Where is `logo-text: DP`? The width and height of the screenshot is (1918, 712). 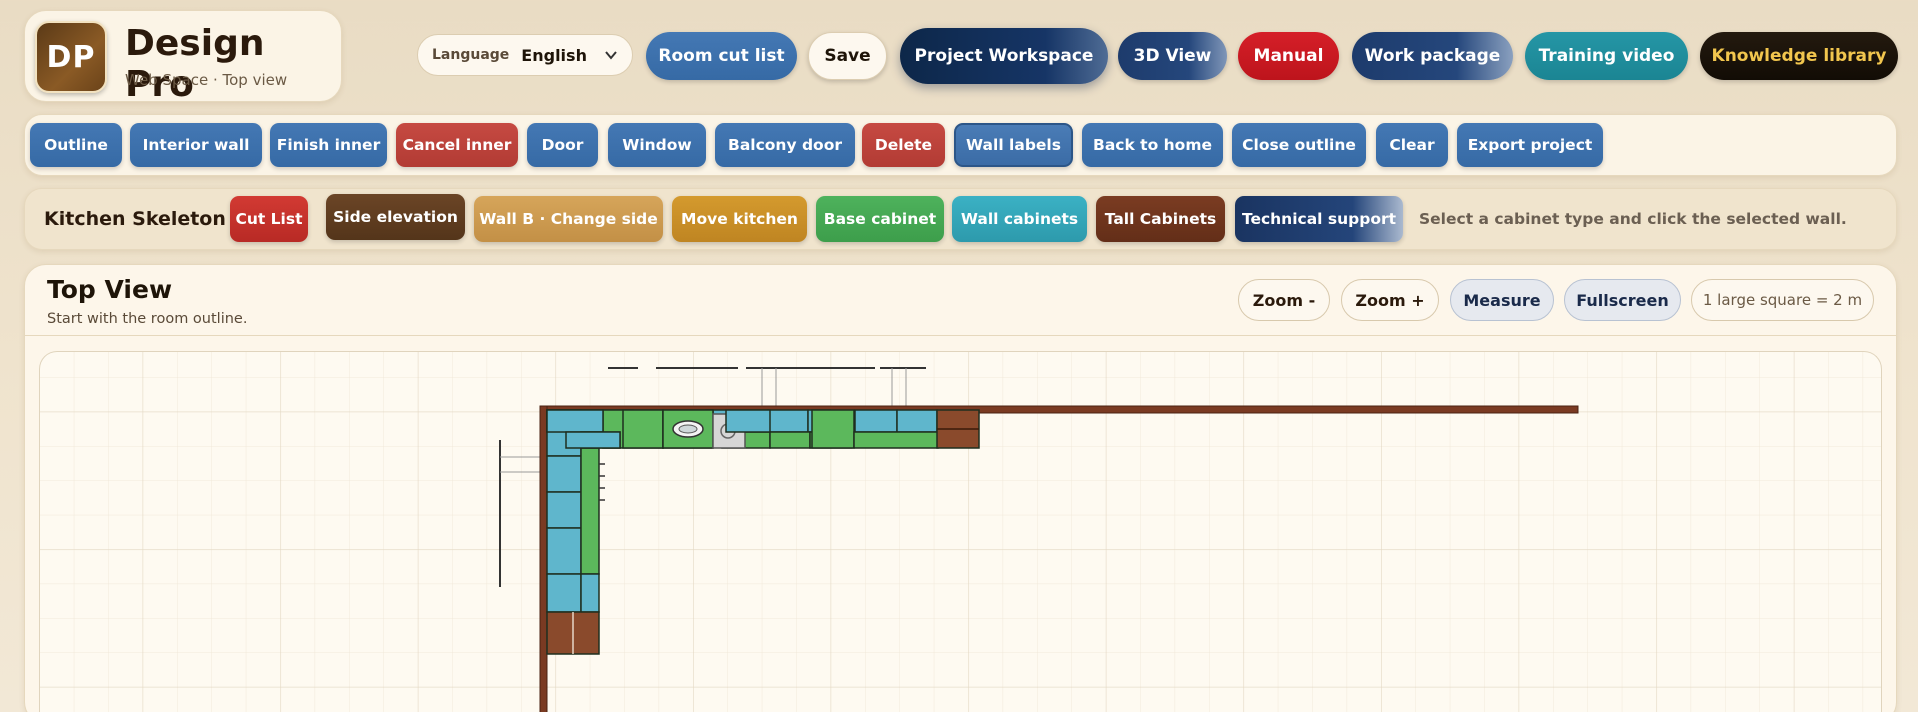
logo-text: DP is located at coordinates (71, 57).